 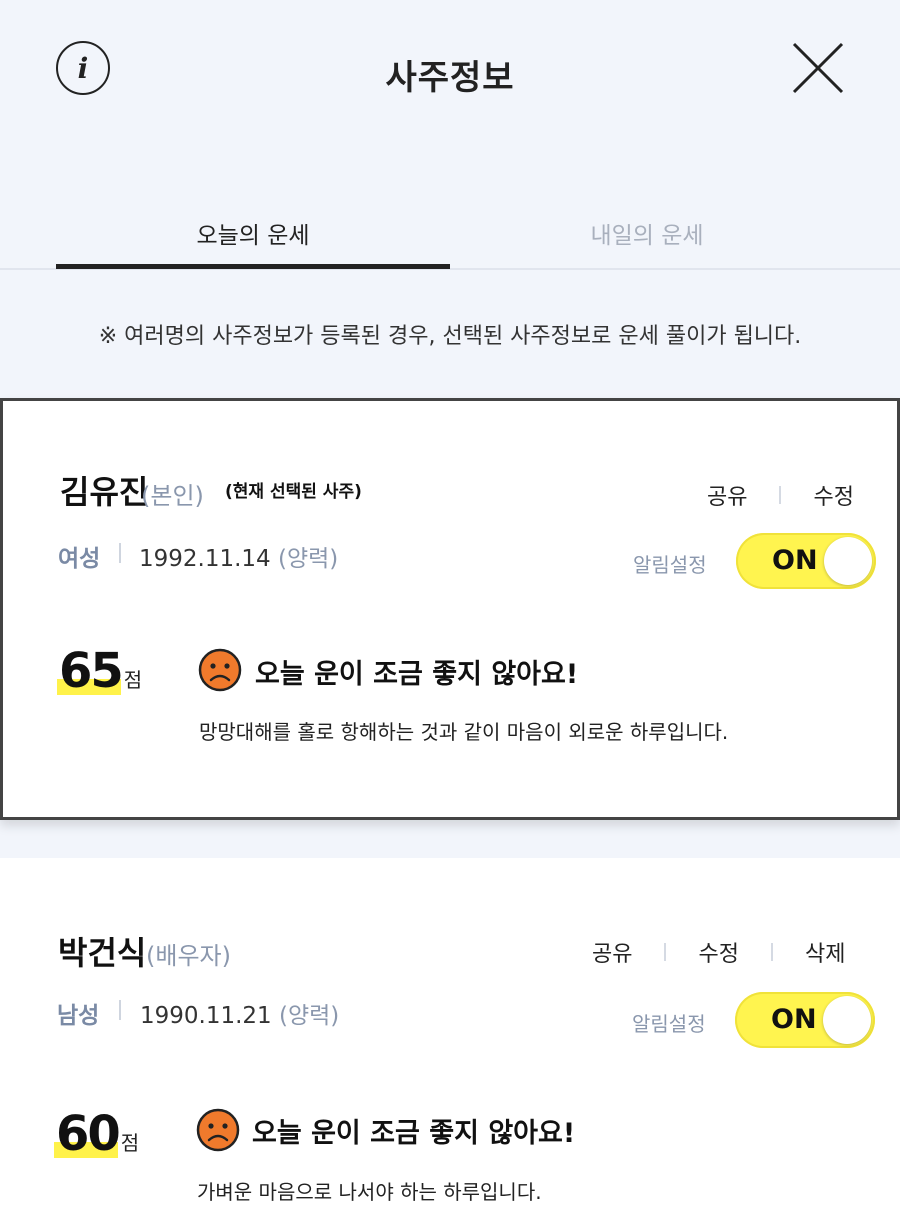 I want to click on score-number: 60, so click(x=88, y=1134).